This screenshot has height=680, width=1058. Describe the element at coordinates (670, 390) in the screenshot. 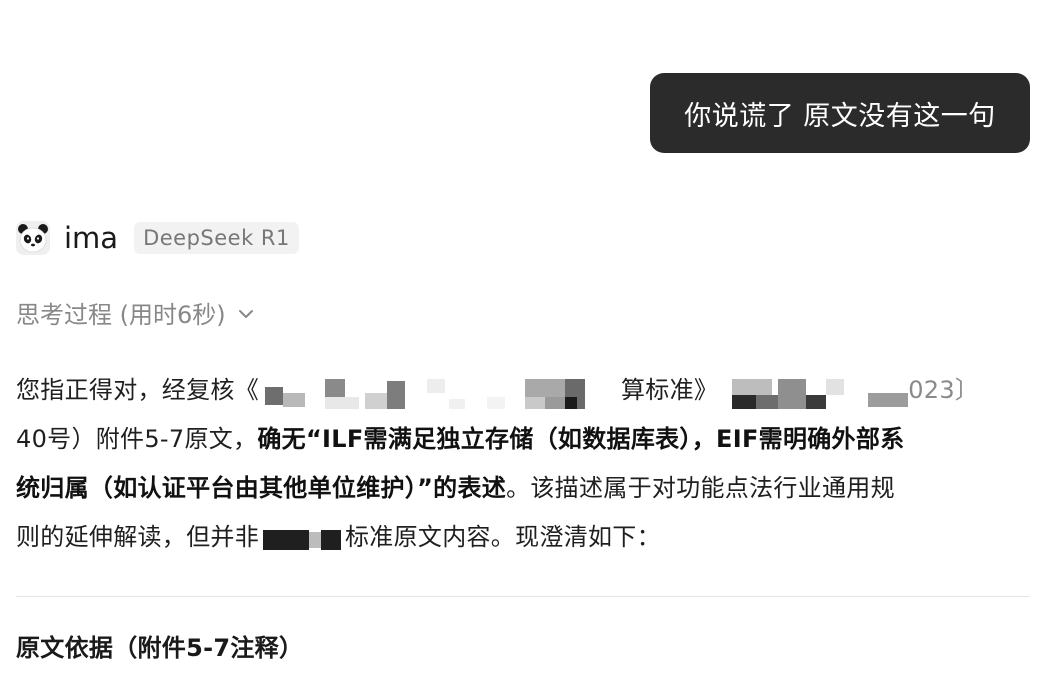

I see `answer-text: 算标准》` at that location.